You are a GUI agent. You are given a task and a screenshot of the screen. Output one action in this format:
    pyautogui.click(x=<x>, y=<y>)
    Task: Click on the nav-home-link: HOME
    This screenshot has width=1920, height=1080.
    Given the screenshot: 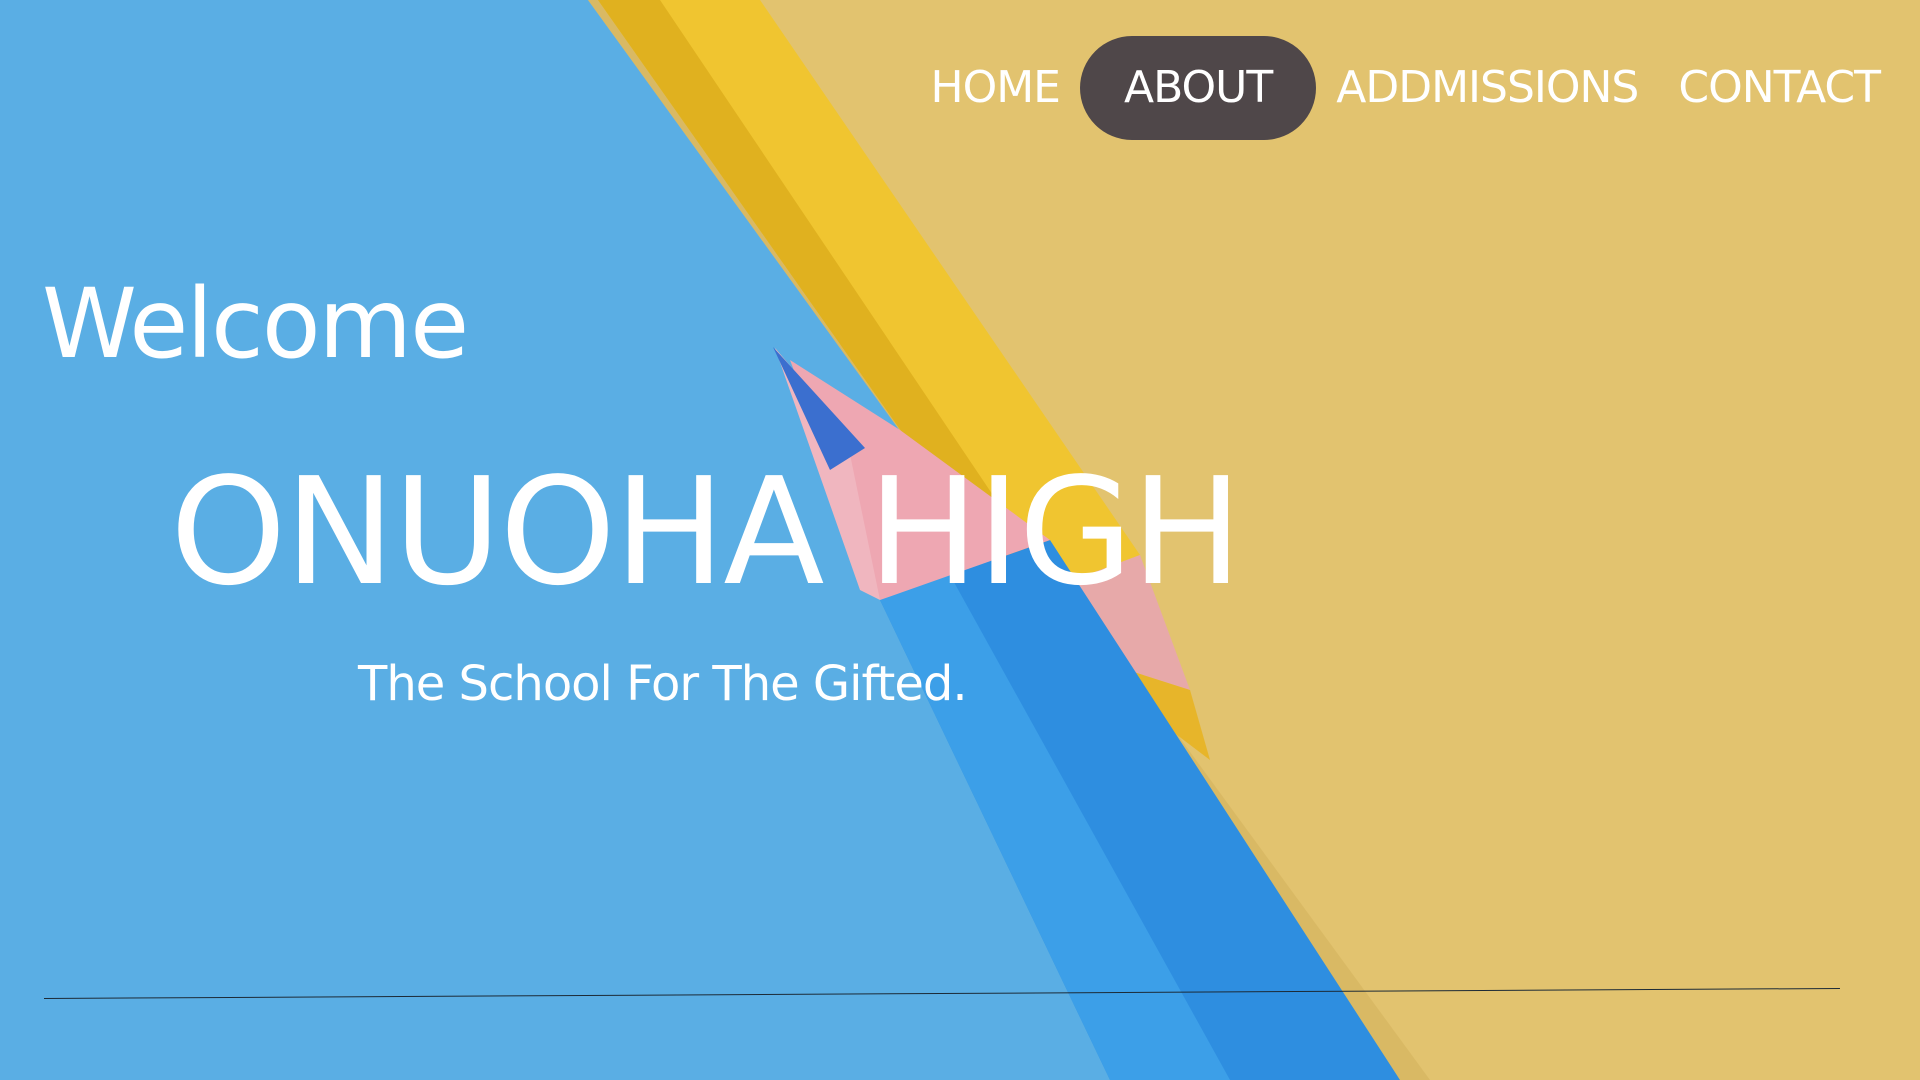 What is the action you would take?
    pyautogui.click(x=995, y=88)
    